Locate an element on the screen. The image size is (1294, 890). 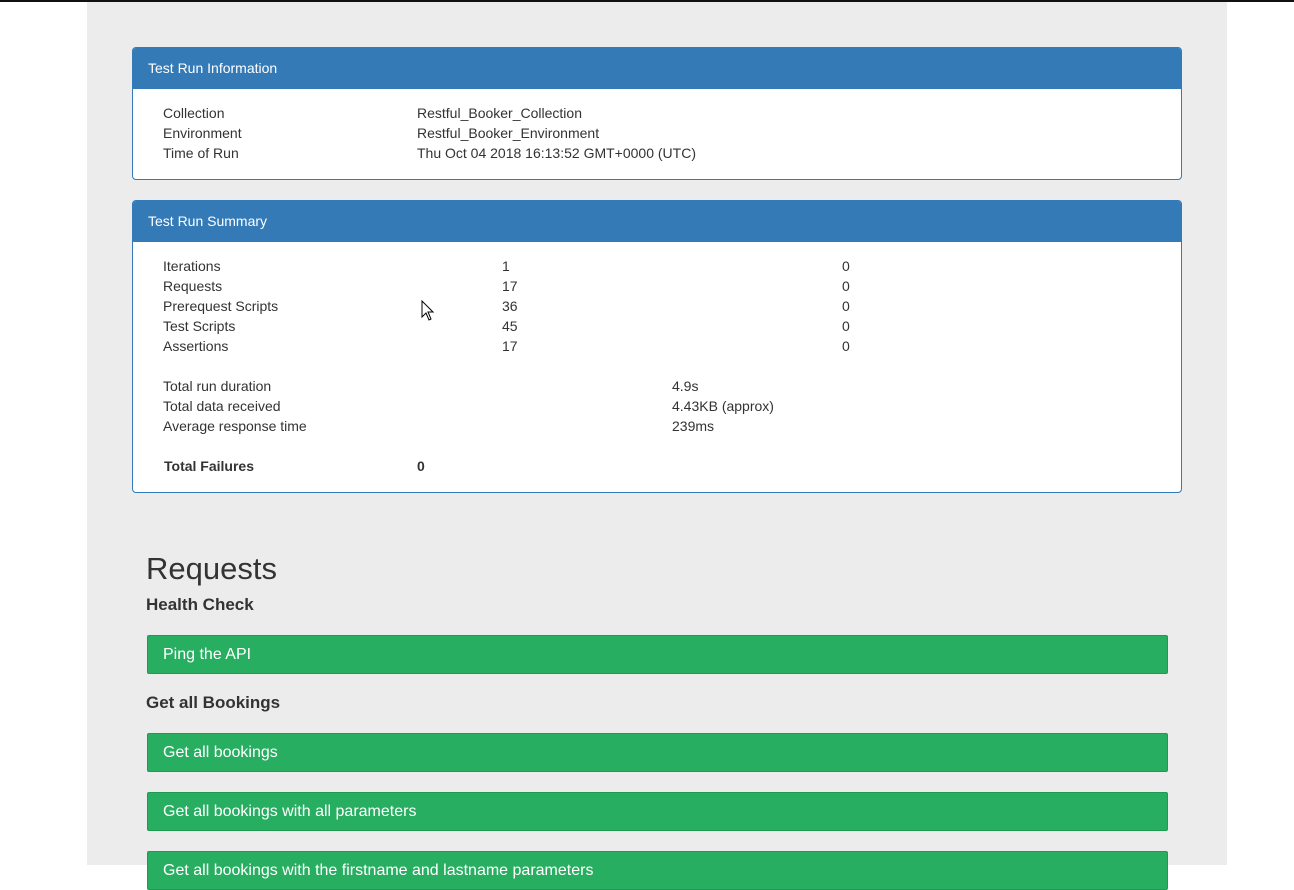
metric-label-avg-response-time: Average response time is located at coordinates (235, 426).